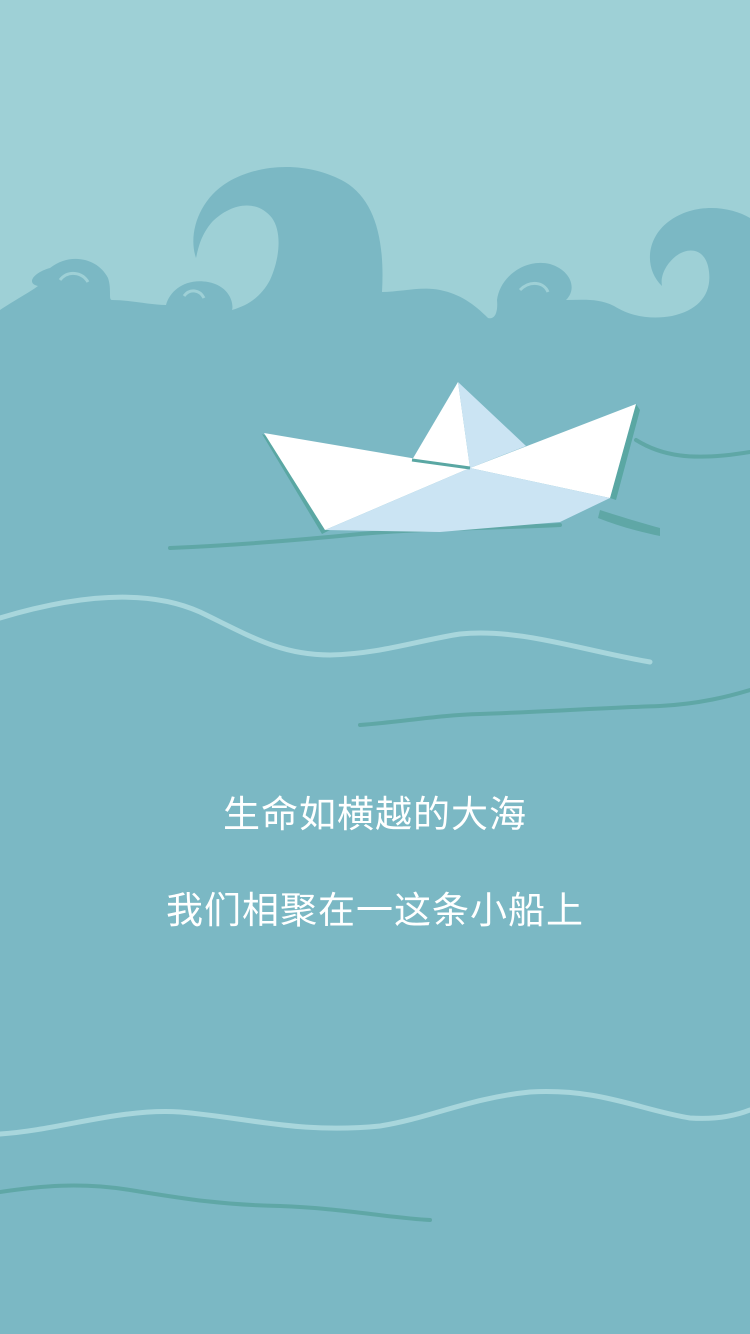 This screenshot has width=750, height=1334. What do you see at coordinates (375, 814) in the screenshot?
I see `poem-line-1: 生命如横越的大海` at bounding box center [375, 814].